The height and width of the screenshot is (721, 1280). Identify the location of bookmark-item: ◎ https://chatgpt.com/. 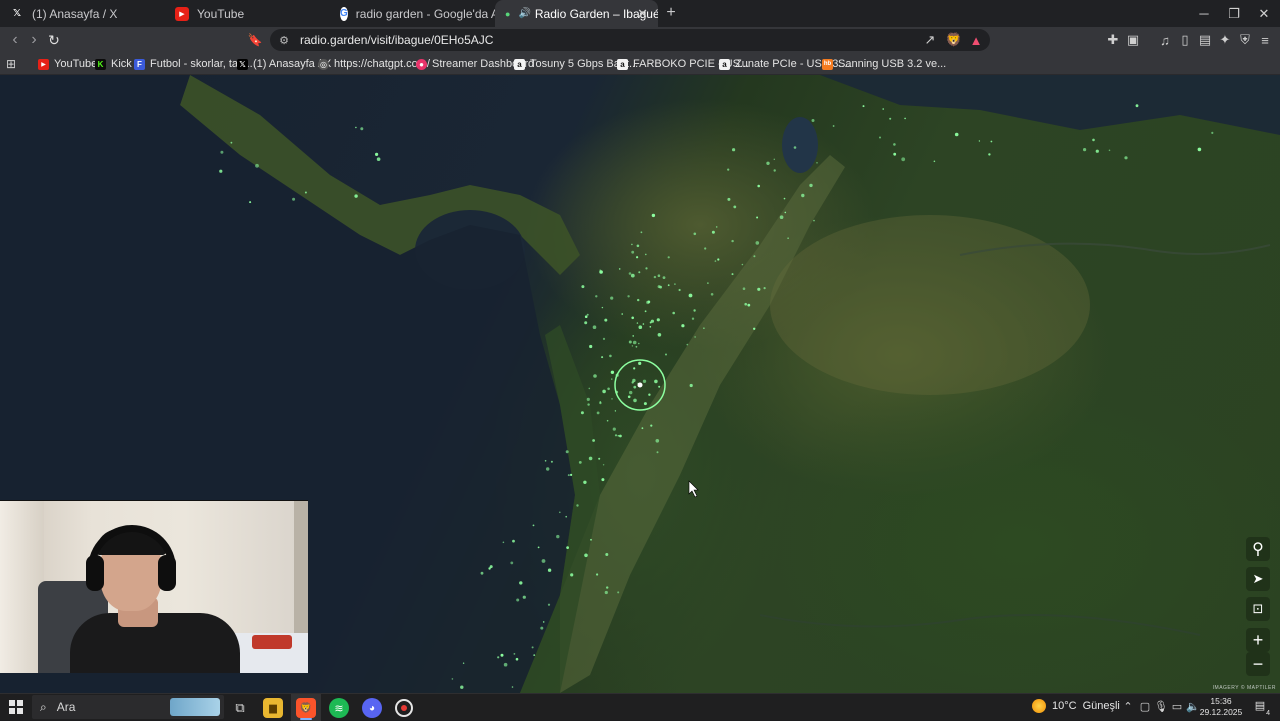
(374, 64).